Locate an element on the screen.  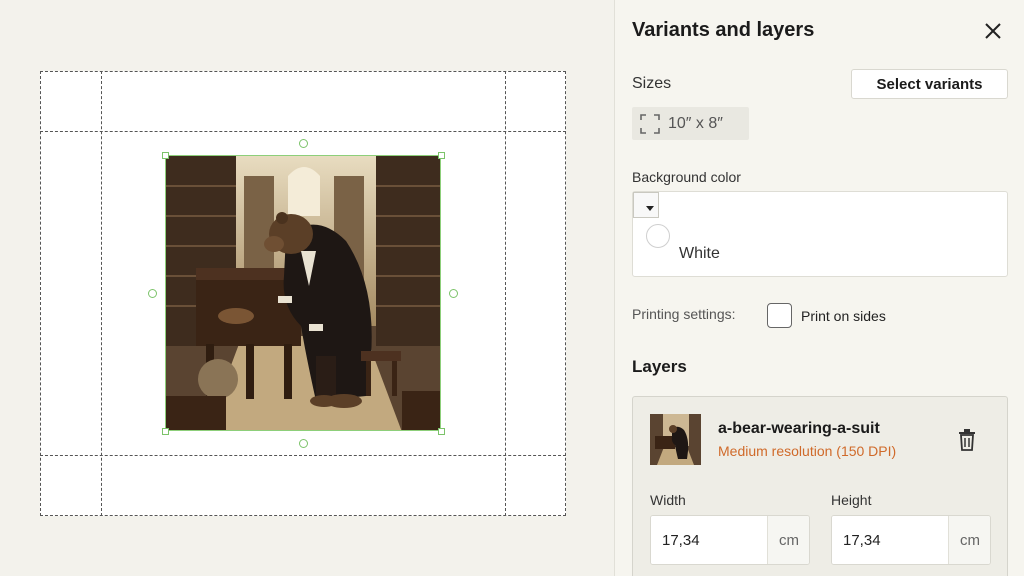
layers-heading: Layers is located at coordinates (659, 366).